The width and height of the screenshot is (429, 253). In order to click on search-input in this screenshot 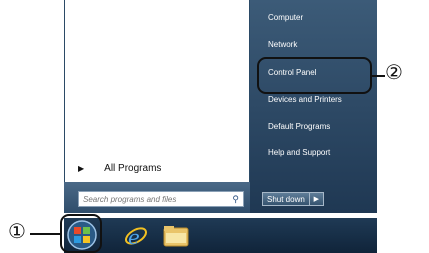, I will do `click(151, 199)`.